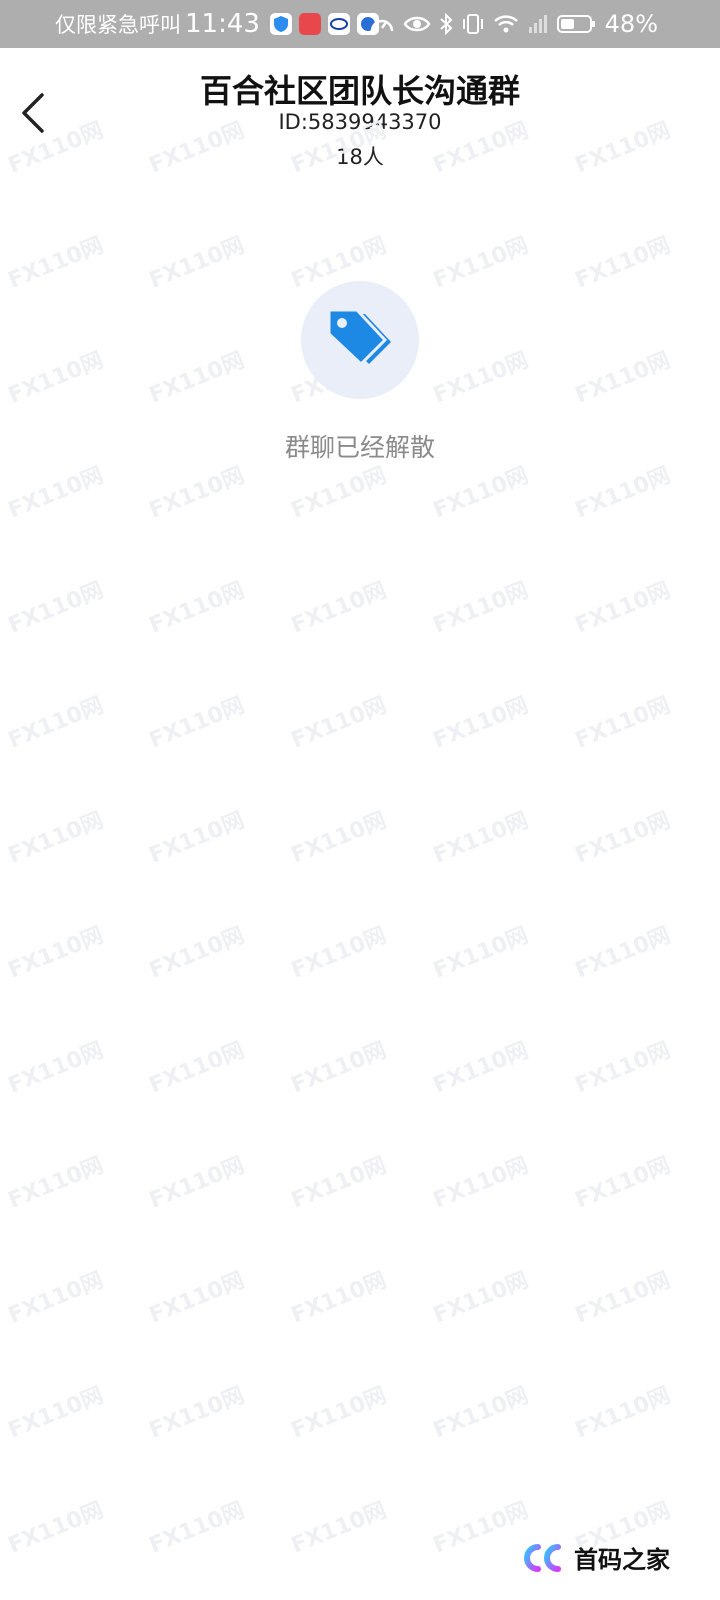 The height and width of the screenshot is (1600, 720). What do you see at coordinates (631, 24) in the screenshot?
I see `battery-percent: 48%` at bounding box center [631, 24].